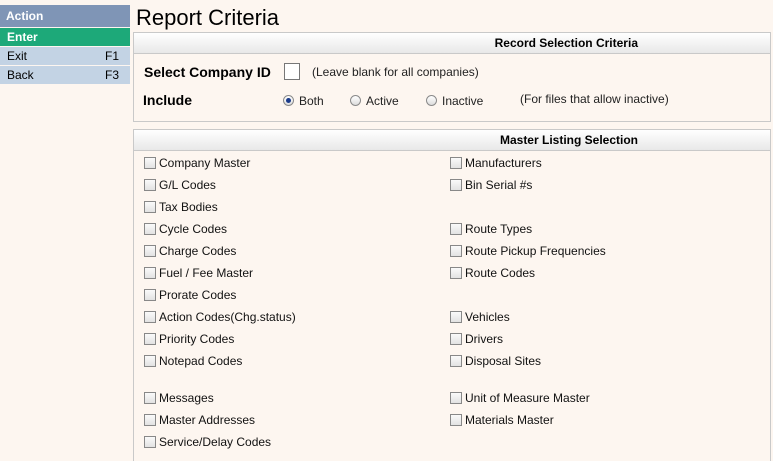 Image resolution: width=773 pixels, height=461 pixels. I want to click on master-listing-option-label: Drivers, so click(484, 339).